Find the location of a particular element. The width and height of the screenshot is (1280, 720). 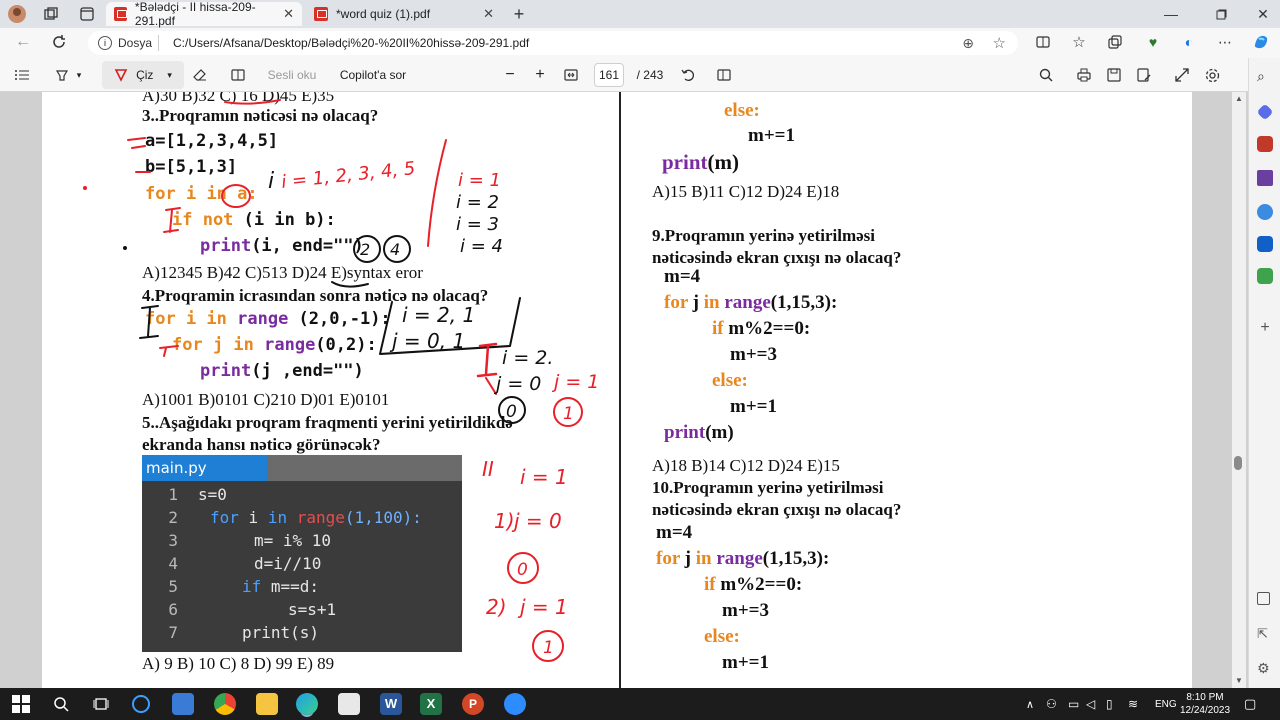

zoom-out-icon: − is located at coordinates (510, 75).